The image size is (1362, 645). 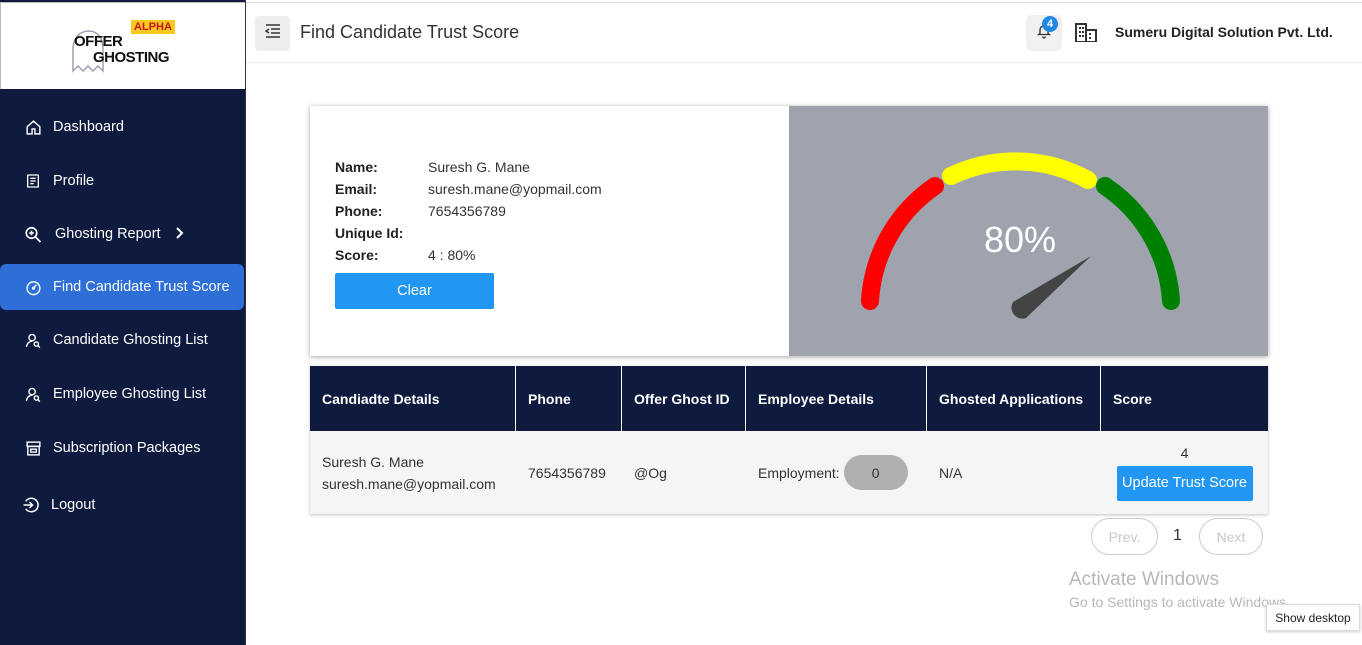 I want to click on speedometer-icon, so click(x=33, y=287).